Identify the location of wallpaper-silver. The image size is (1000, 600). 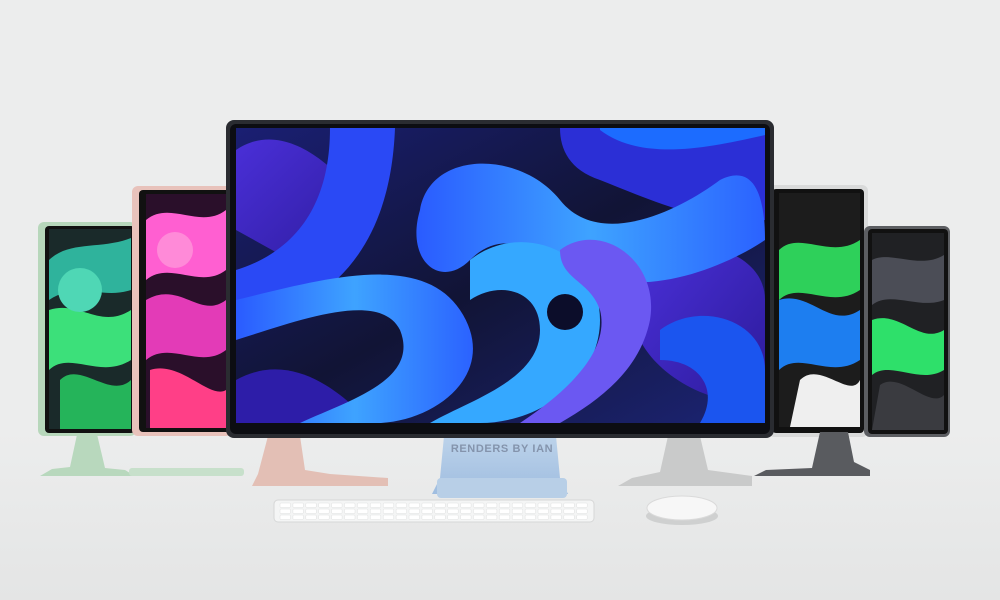
(819, 310).